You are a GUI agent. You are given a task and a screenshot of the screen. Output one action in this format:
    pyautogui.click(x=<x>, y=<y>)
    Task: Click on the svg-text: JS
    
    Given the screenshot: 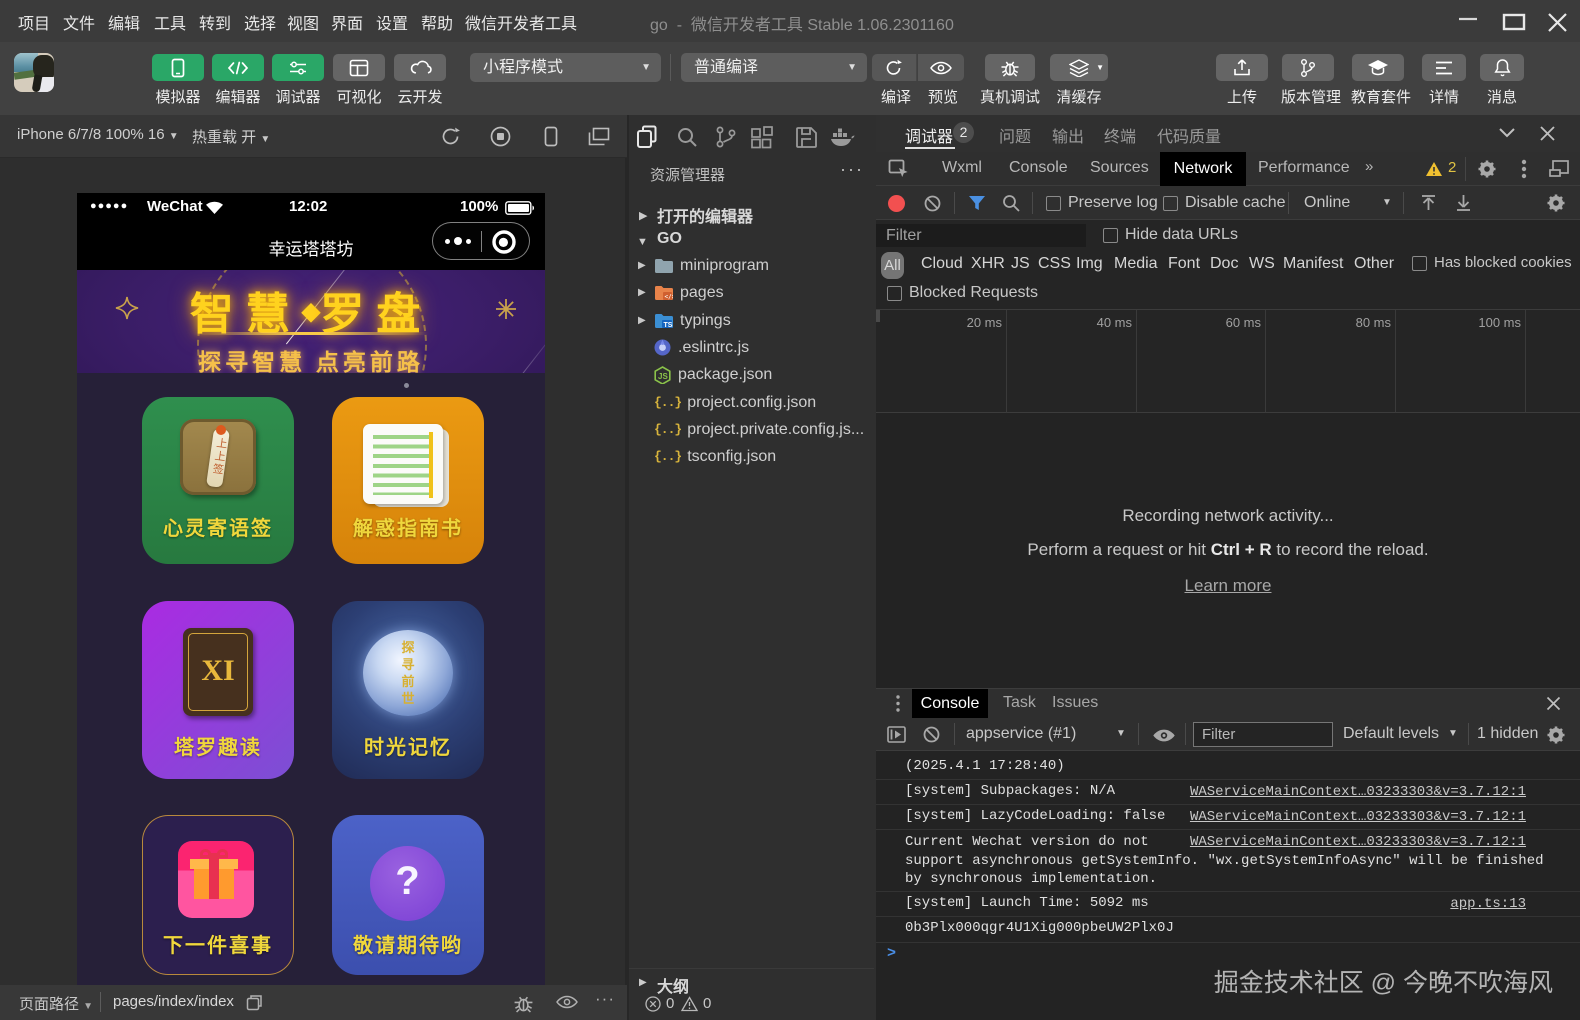 What is the action you would take?
    pyautogui.click(x=663, y=376)
    